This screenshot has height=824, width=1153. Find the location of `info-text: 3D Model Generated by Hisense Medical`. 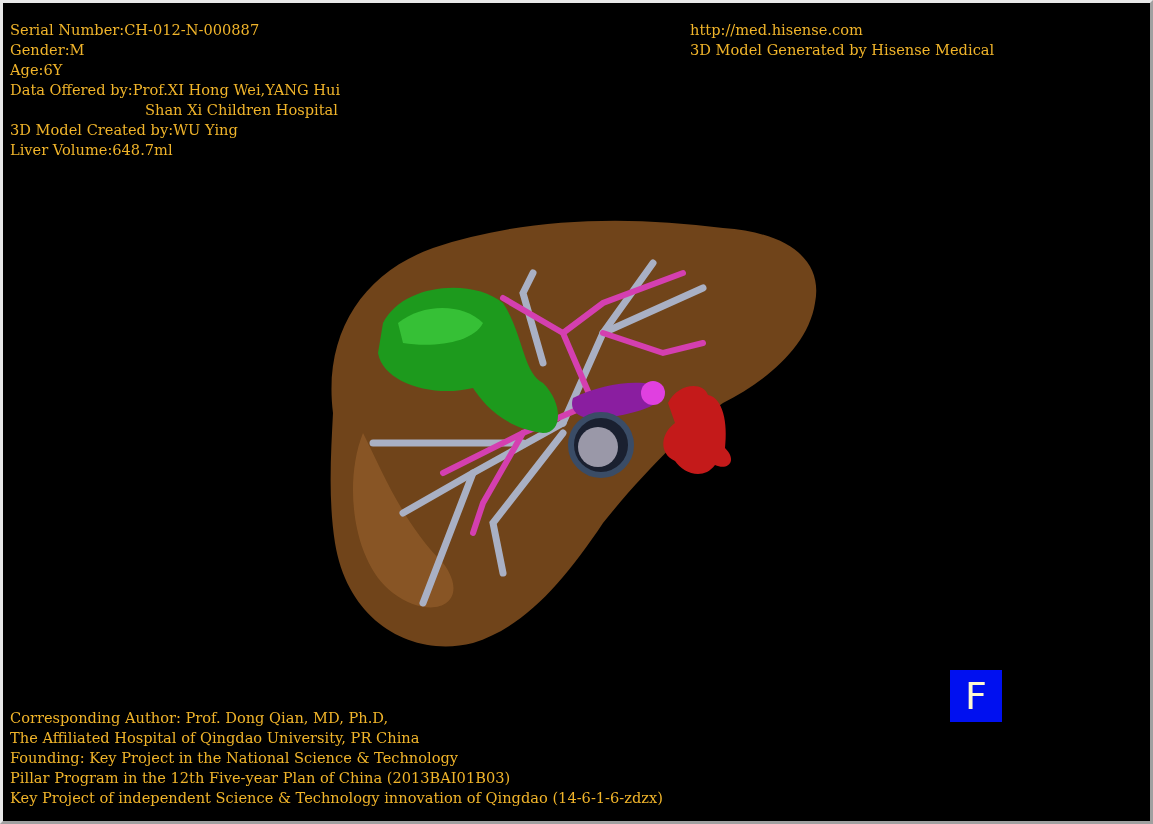

info-text: 3D Model Generated by Hisense Medical is located at coordinates (842, 50).